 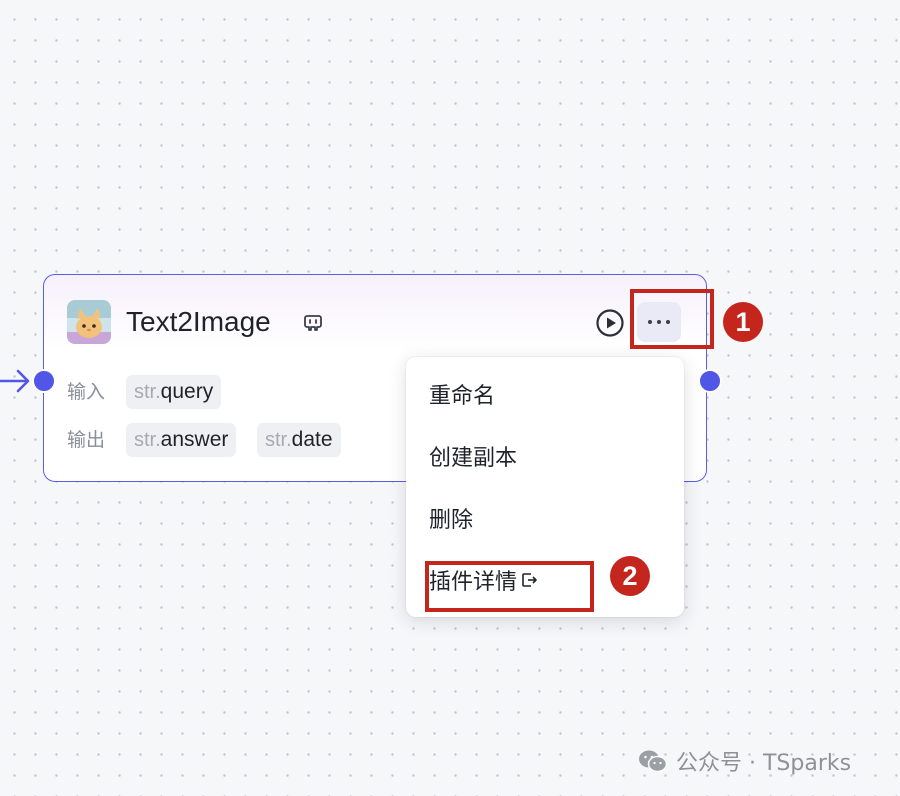 What do you see at coordinates (545, 518) in the screenshot?
I see `menu-item-delete: 删除` at bounding box center [545, 518].